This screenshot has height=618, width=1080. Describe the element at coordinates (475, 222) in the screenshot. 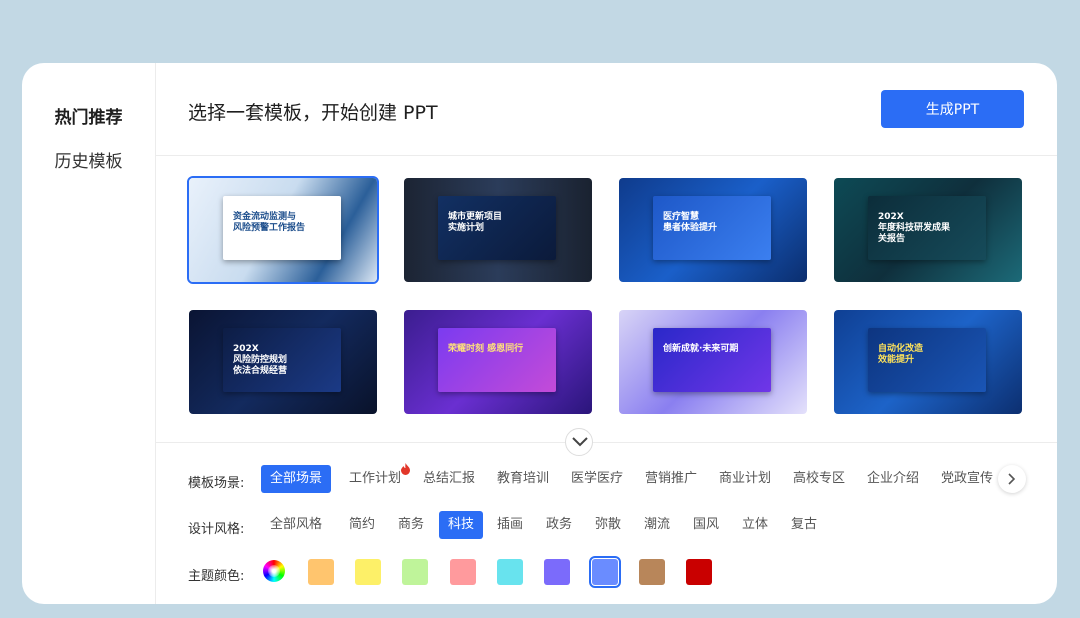

I see `template-title: 城市更新项目 实施计划` at that location.